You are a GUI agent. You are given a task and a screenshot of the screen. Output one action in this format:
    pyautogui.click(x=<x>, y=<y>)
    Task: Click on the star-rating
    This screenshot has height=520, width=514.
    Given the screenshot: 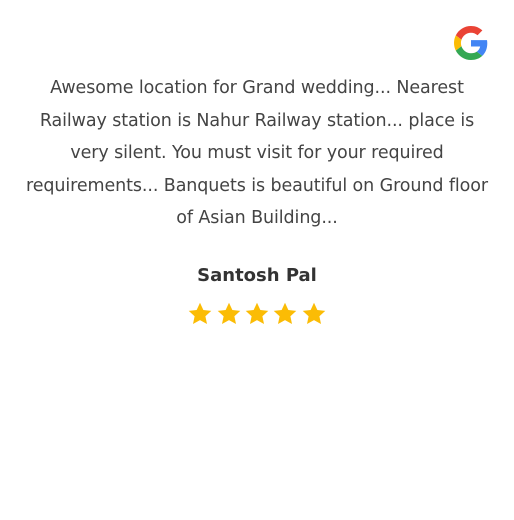 What is the action you would take?
    pyautogui.click(x=257, y=315)
    